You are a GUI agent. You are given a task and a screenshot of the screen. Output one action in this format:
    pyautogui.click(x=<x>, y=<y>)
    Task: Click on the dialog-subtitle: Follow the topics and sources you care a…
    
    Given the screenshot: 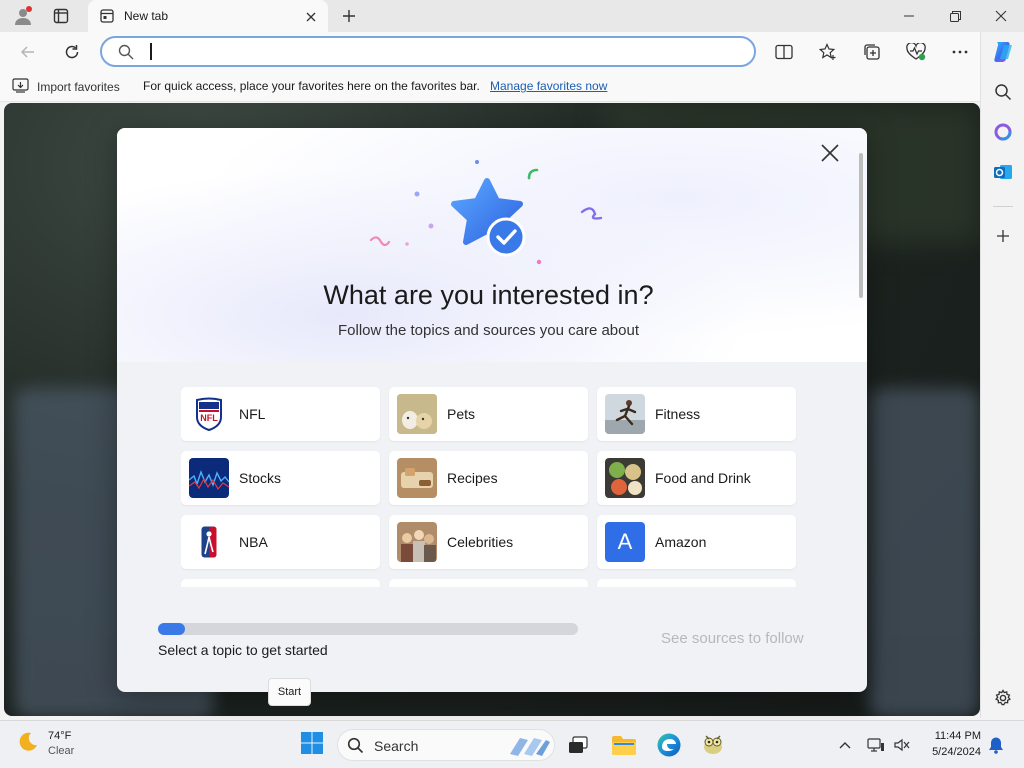 What is the action you would take?
    pyautogui.click(x=488, y=330)
    